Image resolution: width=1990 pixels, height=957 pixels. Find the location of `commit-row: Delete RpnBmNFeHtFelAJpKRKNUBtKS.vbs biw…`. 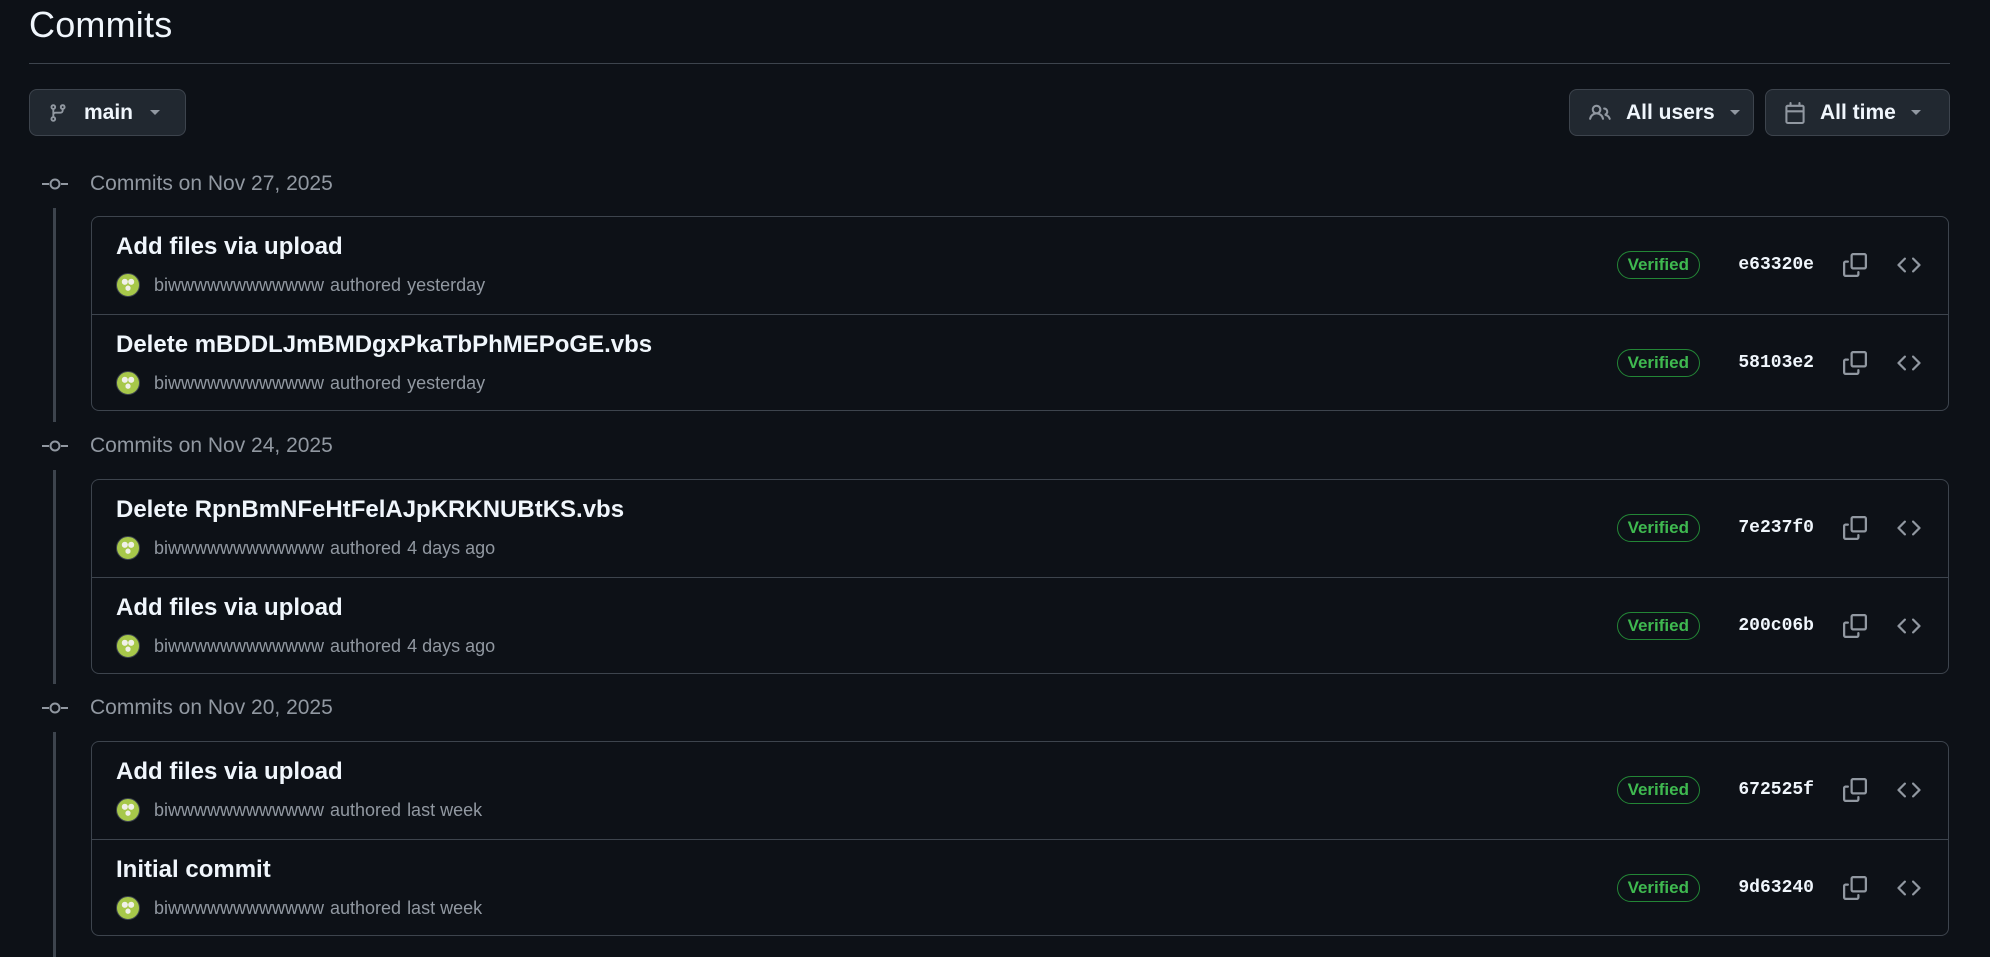

commit-row: Delete RpnBmNFeHtFelAJpKRKNUBtKS.vbs biw… is located at coordinates (1020, 528).